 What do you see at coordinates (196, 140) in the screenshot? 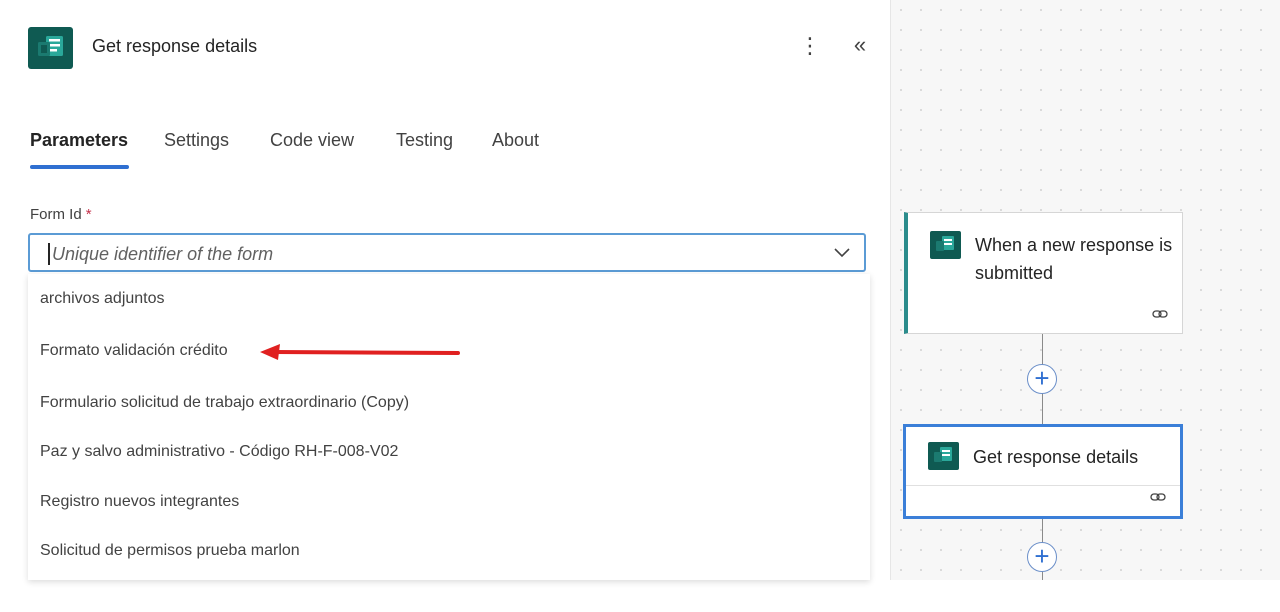
I see `tab-settings: Settings` at bounding box center [196, 140].